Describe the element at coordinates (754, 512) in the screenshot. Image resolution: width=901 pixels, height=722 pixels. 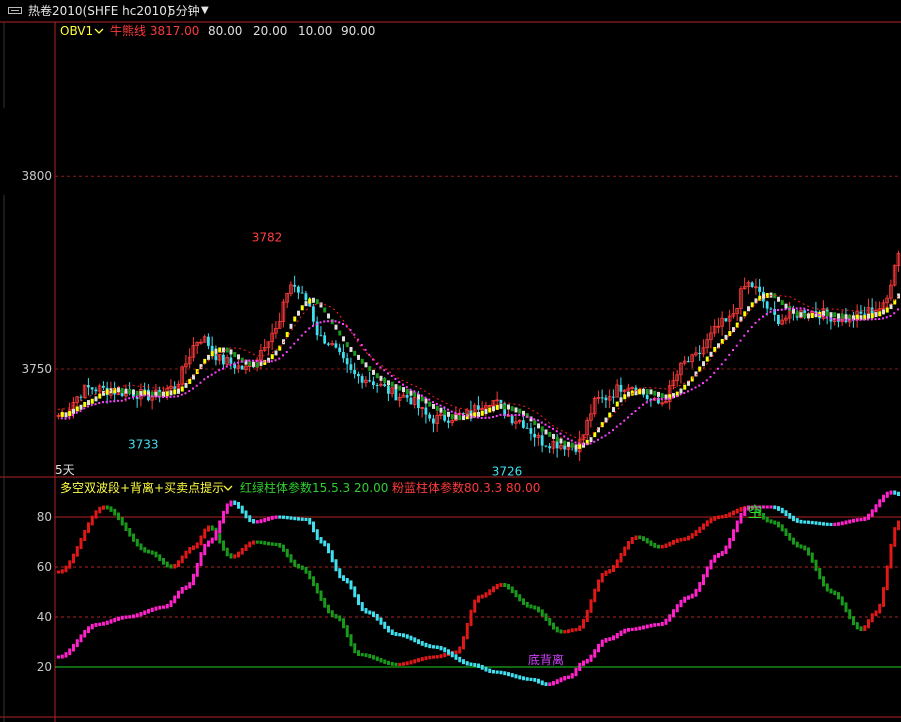
I see `signal-label: 空` at that location.